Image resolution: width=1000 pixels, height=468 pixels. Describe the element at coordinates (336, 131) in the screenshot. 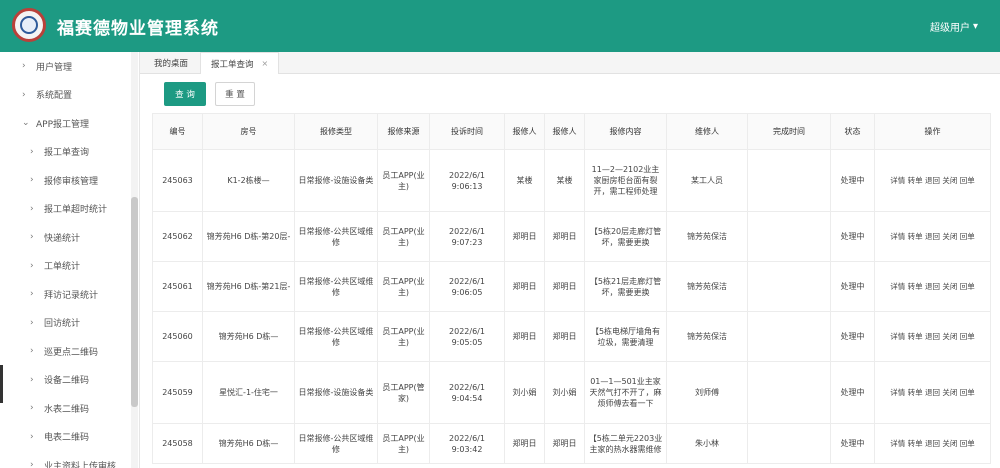

I see `column-header: 报修类型` at that location.